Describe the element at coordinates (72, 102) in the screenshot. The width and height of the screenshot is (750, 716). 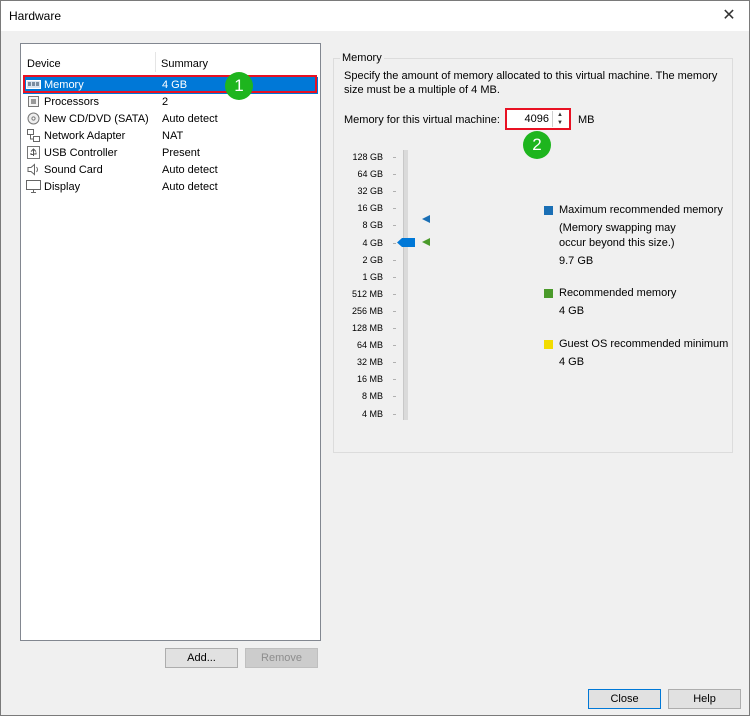
I see `device-name: Processors` at that location.